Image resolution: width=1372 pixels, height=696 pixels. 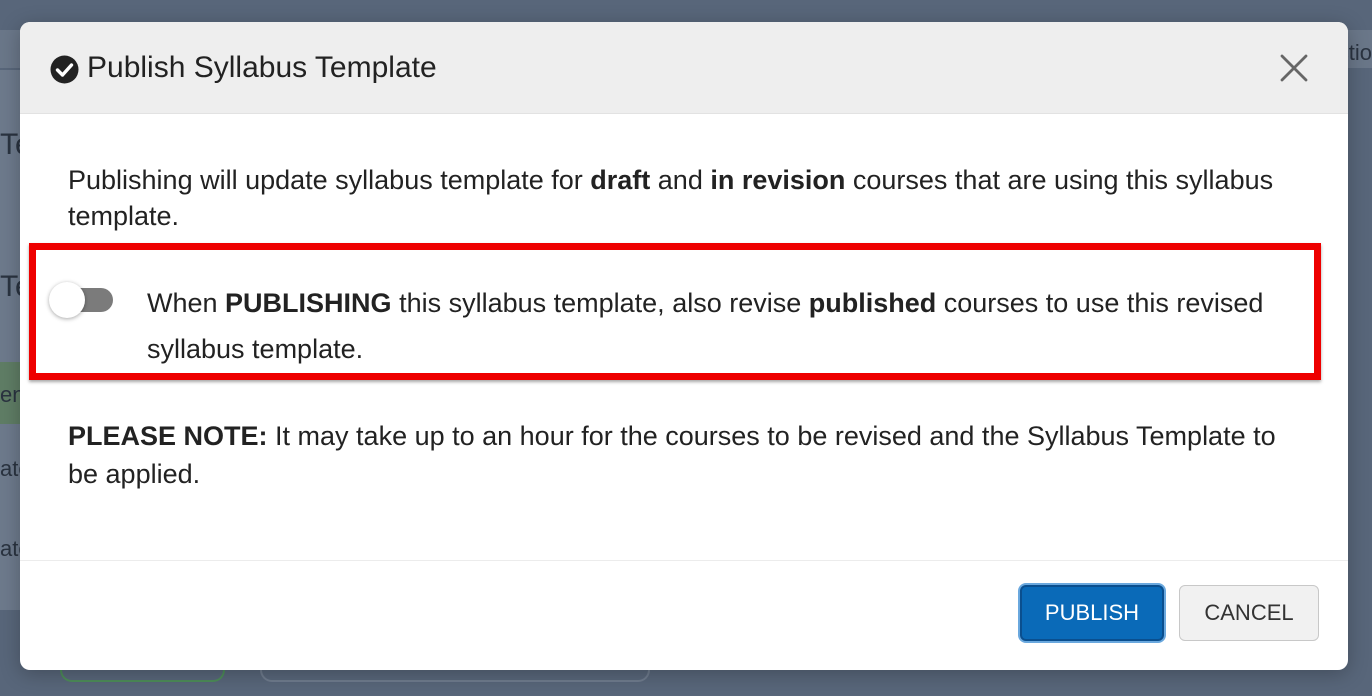 I want to click on toggle-text-part: When, so click(x=186, y=303).